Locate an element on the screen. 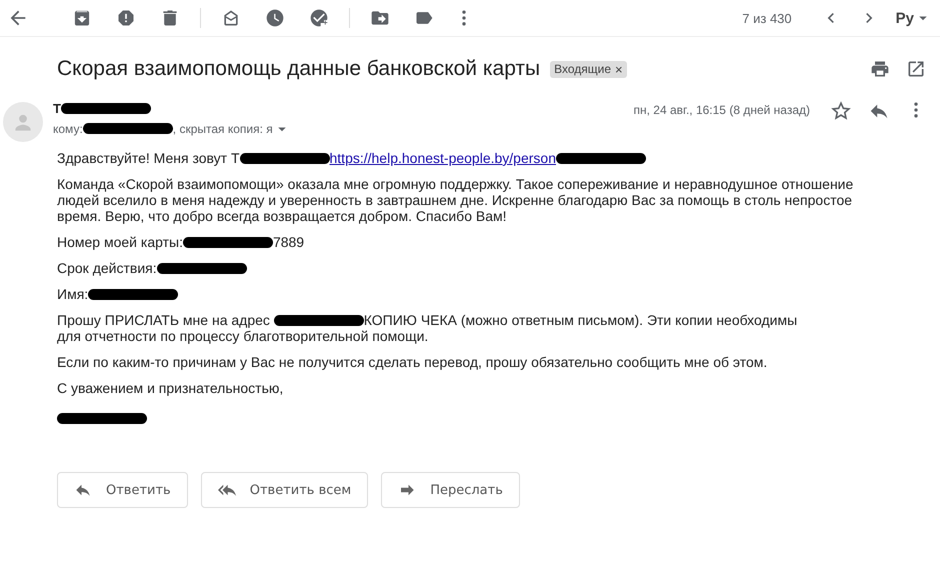 The height and width of the screenshot is (580, 940). text: для отчетности по процессу благотворительной помощи. is located at coordinates (242, 336).